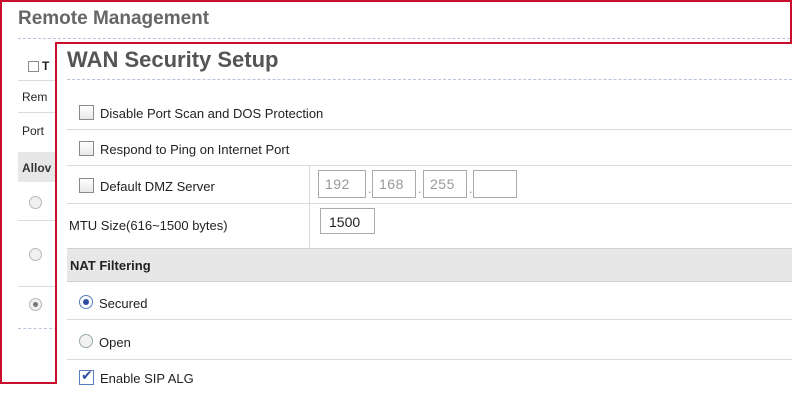  I want to click on dmz-ip-octet-2: 168, so click(394, 184).